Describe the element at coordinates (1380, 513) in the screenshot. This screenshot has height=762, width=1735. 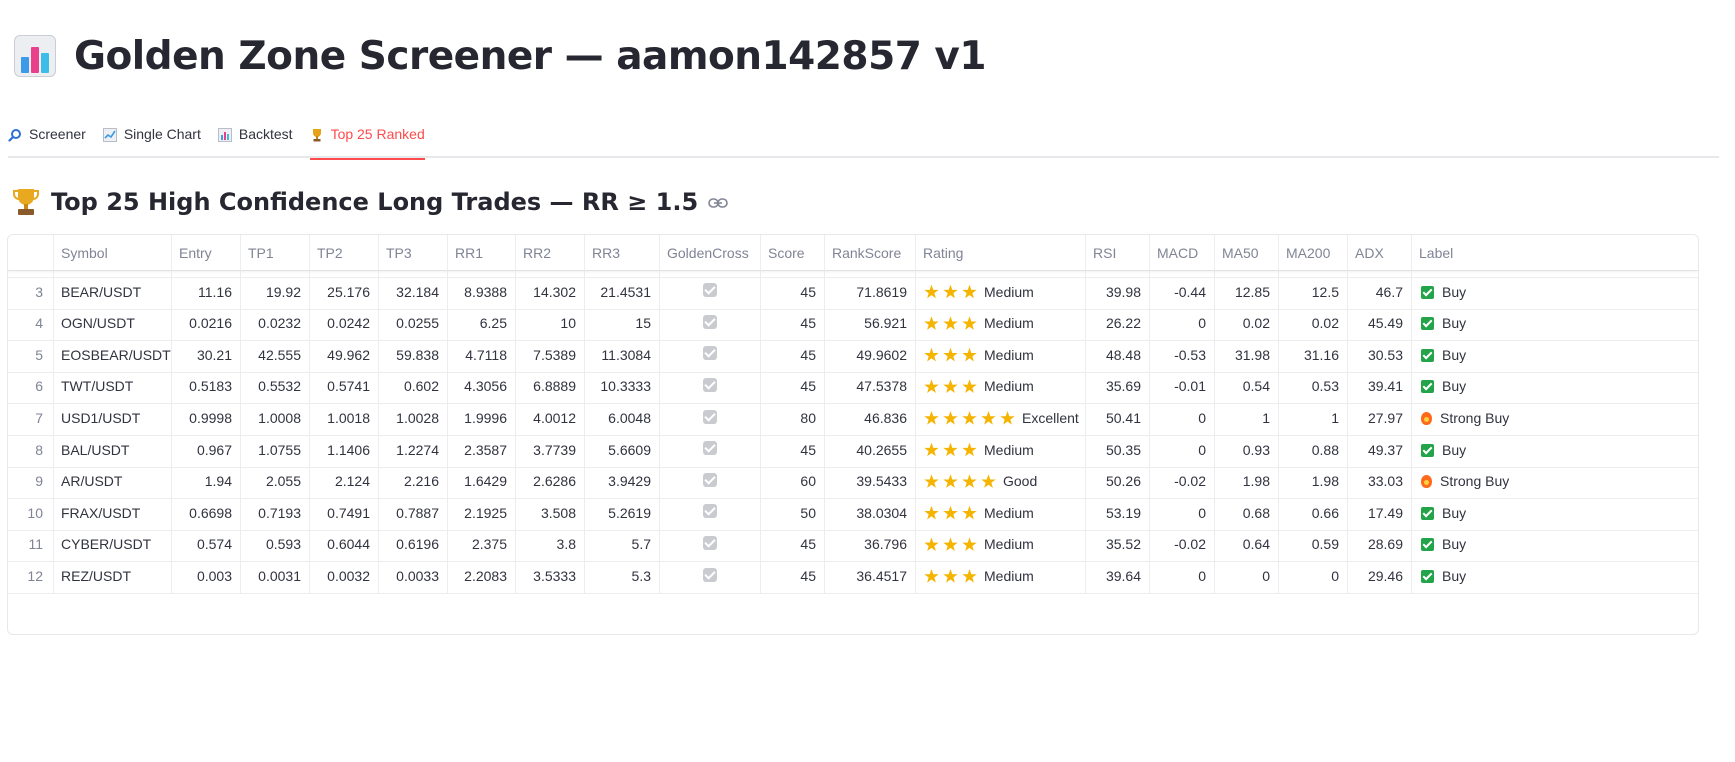
I see `adx-cell: 17.49` at that location.